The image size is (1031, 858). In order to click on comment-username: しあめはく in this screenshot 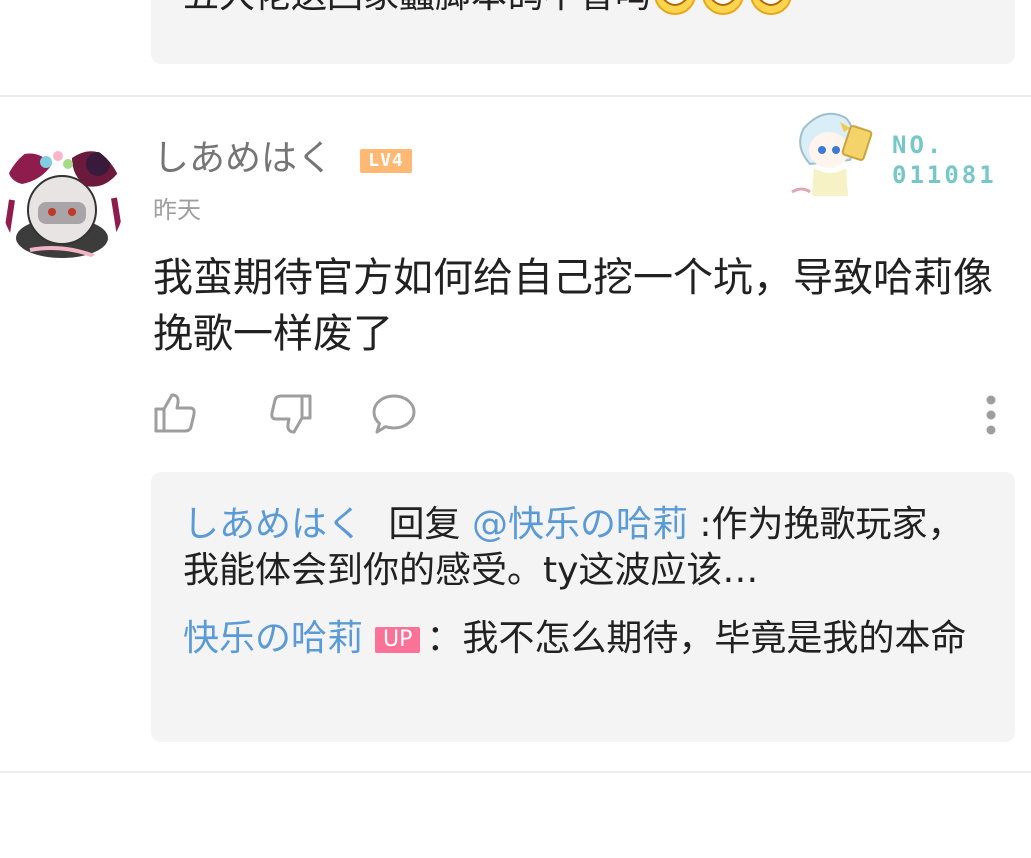, I will do `click(243, 159)`.